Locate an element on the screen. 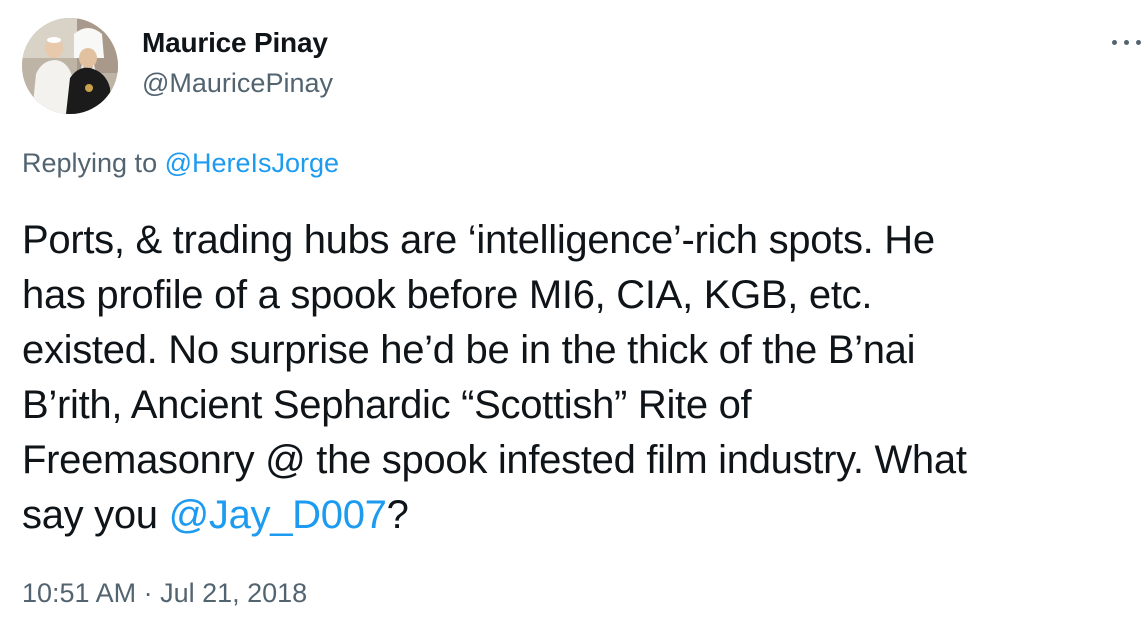  tweet-text-fragment: ? is located at coordinates (397, 515).